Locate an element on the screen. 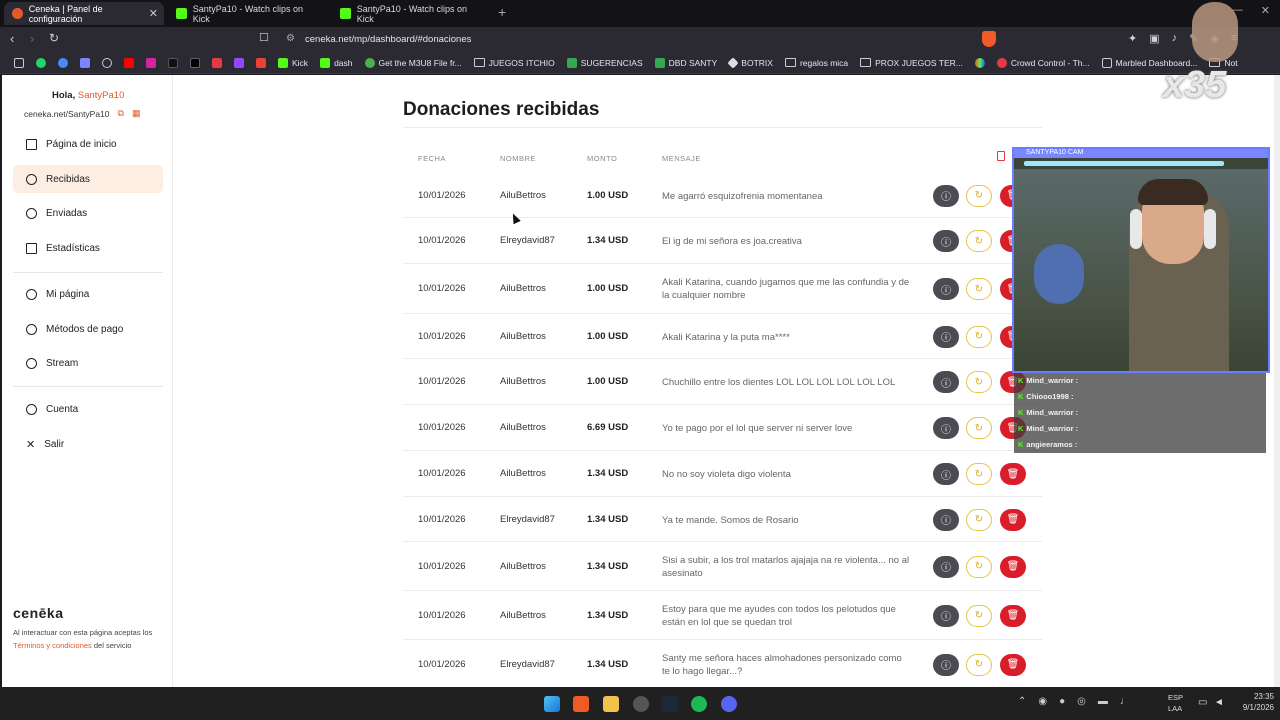  url-text: ceneka.net/mp/dashboard/#donaciones is located at coordinates (388, 39).